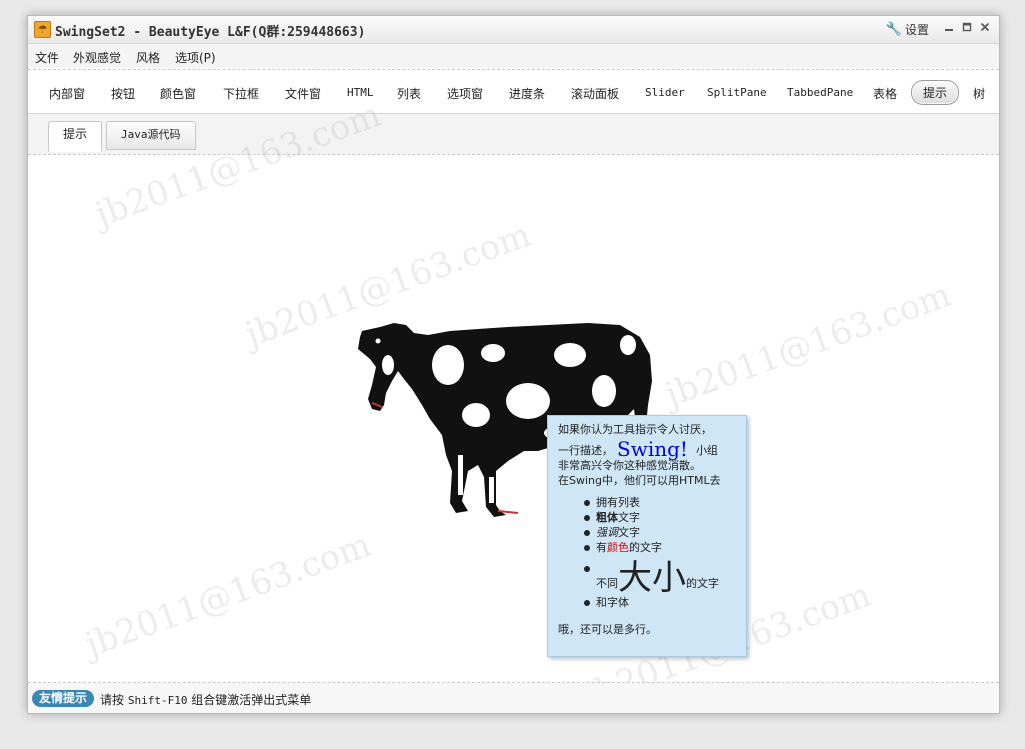  What do you see at coordinates (652, 578) in the screenshot?
I see `big-text: 大小` at bounding box center [652, 578].